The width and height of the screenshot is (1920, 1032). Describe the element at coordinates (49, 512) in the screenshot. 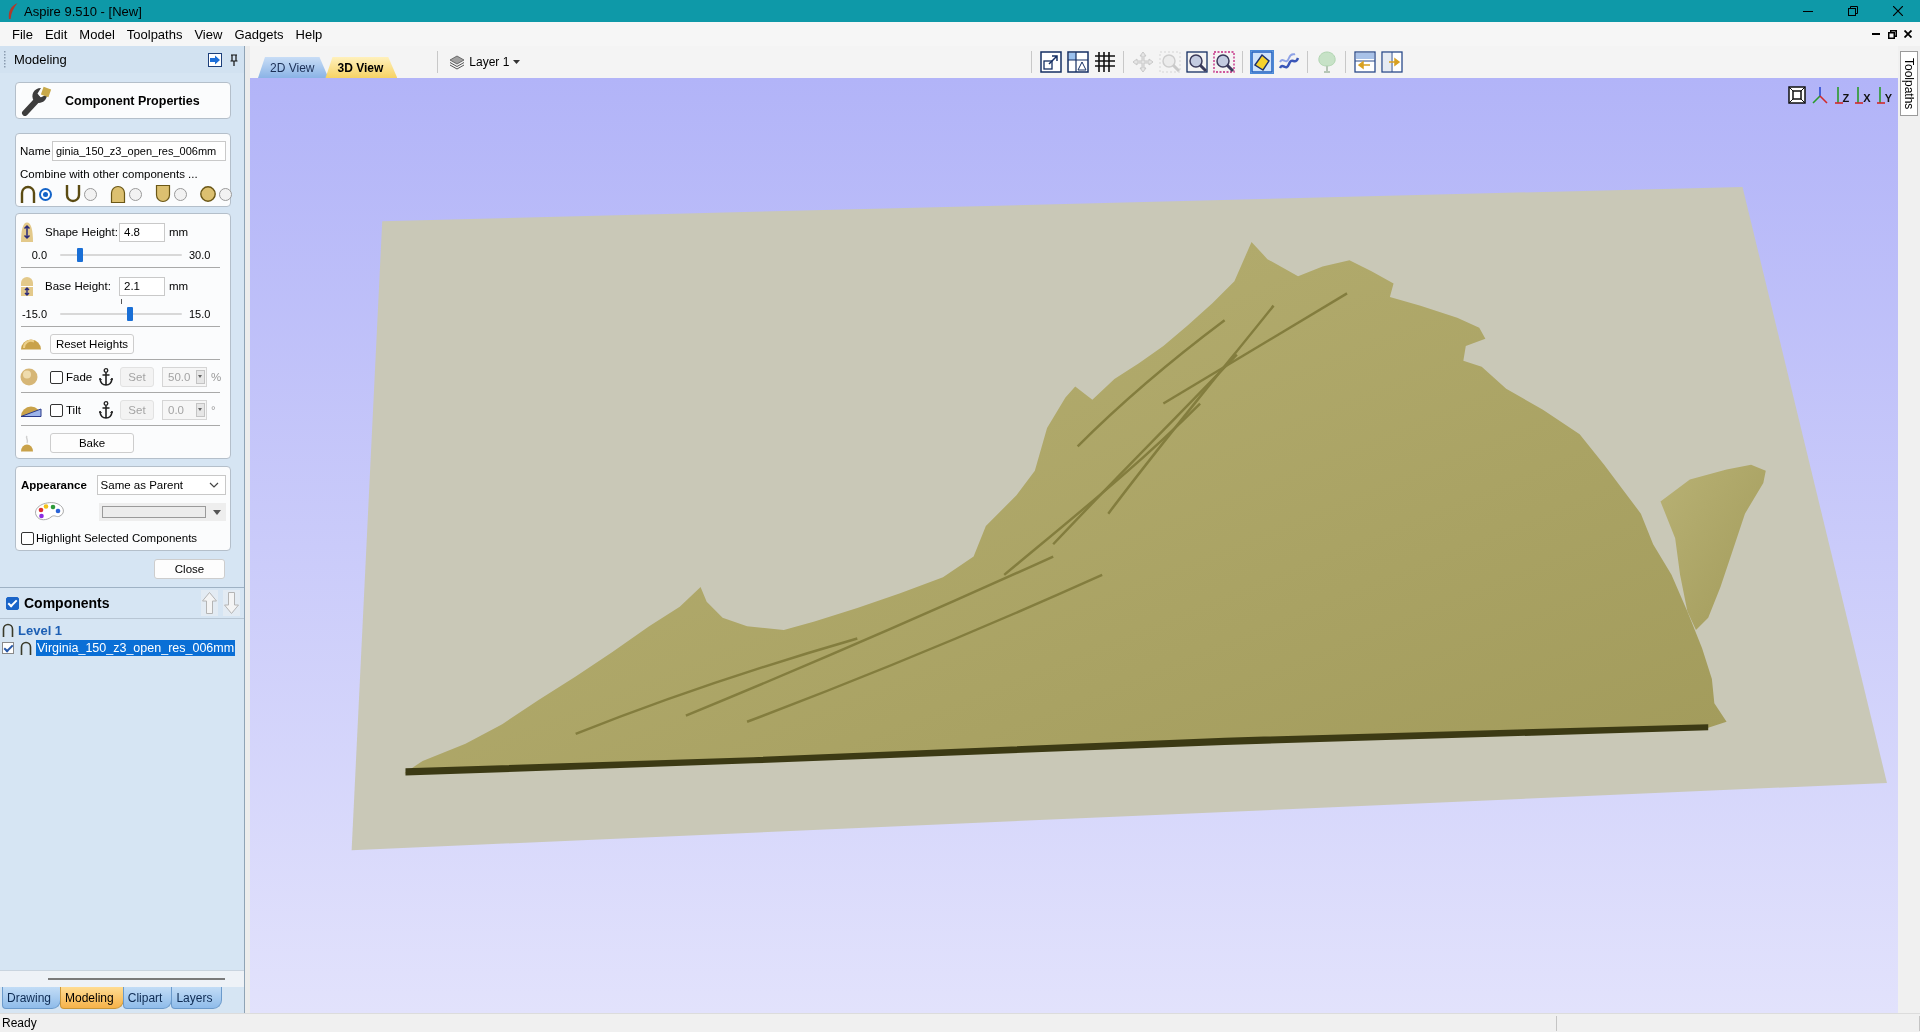

I see `palette-icon` at that location.